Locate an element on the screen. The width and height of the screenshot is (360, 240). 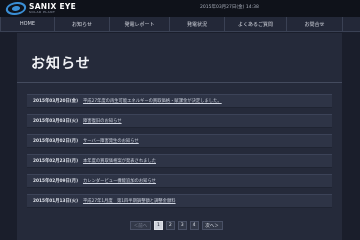
nav-item-status: 発電状況 is located at coordinates (197, 24).